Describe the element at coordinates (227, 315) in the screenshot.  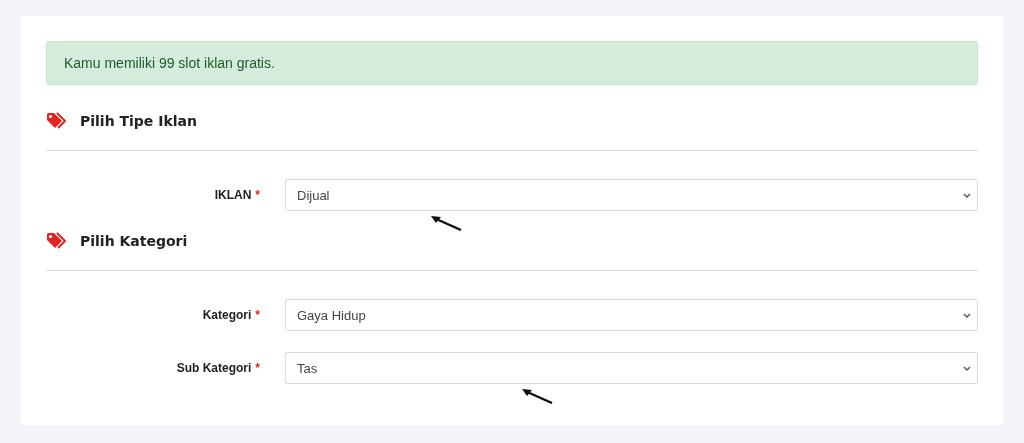
I see `field-label: Kategori` at that location.